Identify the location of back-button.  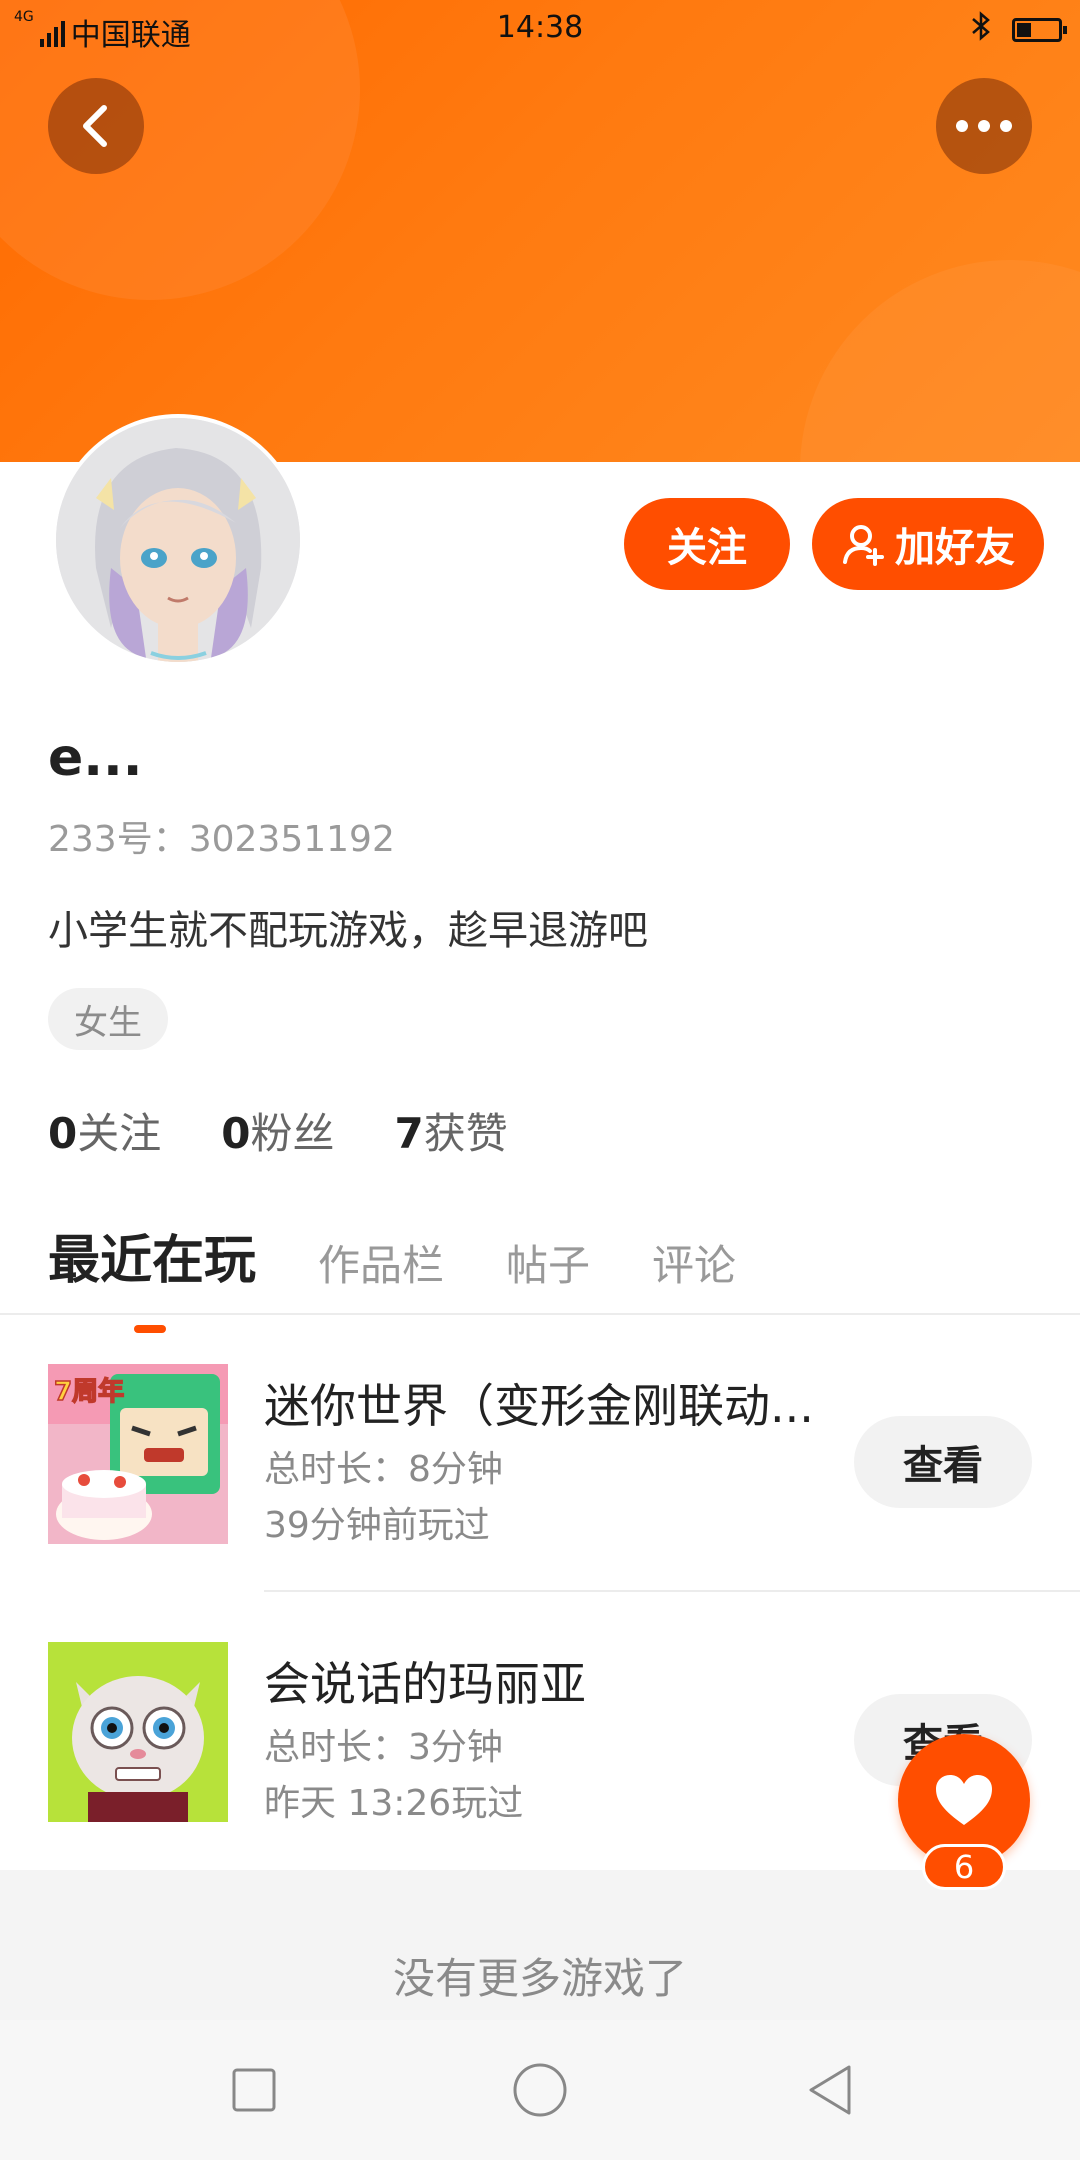
(96, 126).